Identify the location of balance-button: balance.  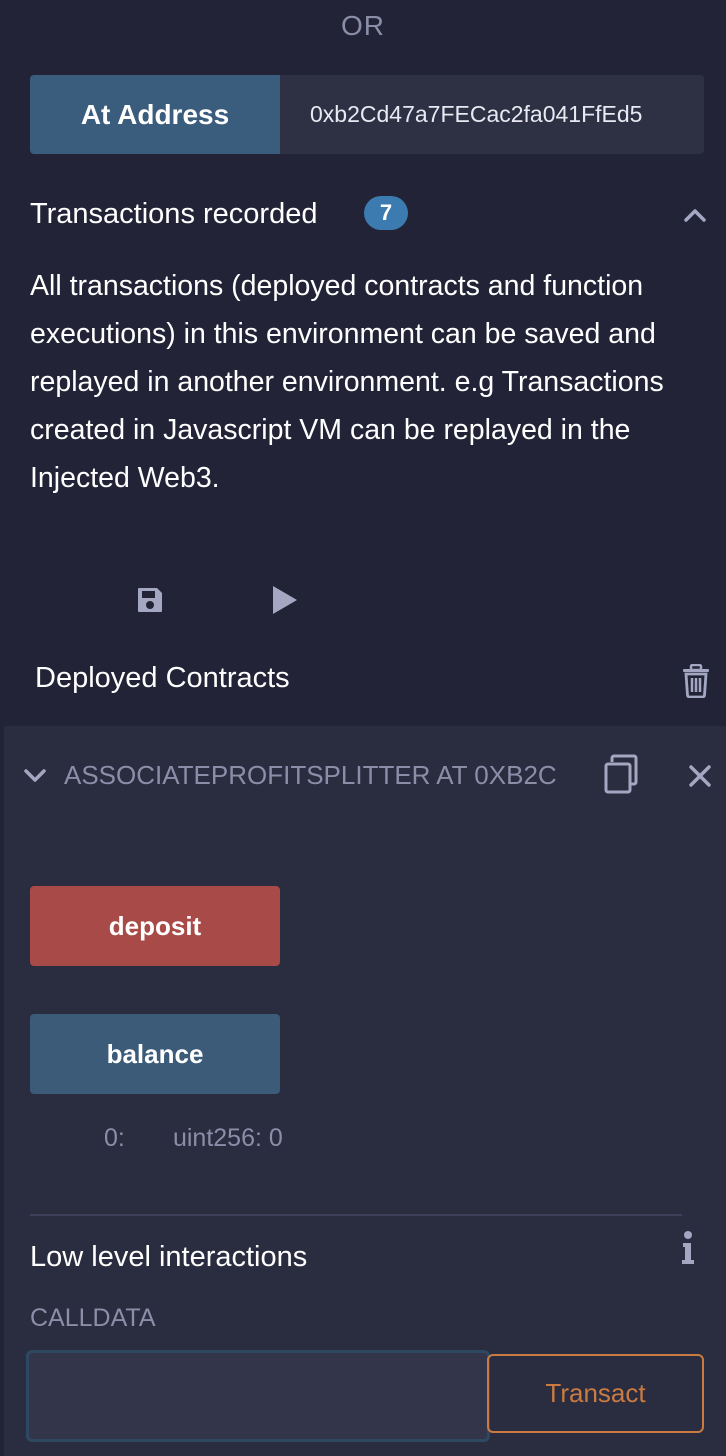
(155, 1054).